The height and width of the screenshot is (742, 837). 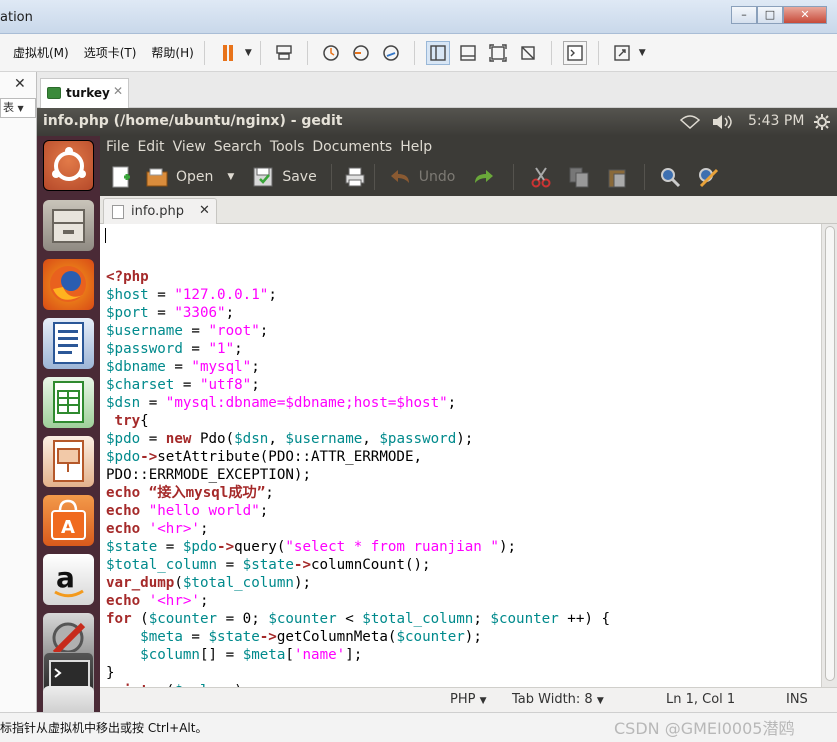 What do you see at coordinates (299, 177) in the screenshot?
I see `save-button: Save` at bounding box center [299, 177].